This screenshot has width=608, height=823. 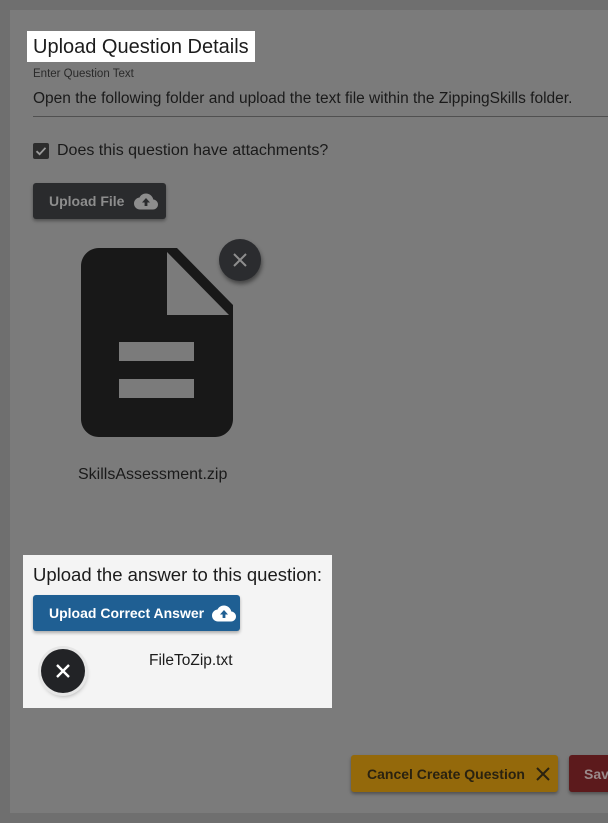 What do you see at coordinates (596, 773) in the screenshot?
I see `save-button-label: Save` at bounding box center [596, 773].